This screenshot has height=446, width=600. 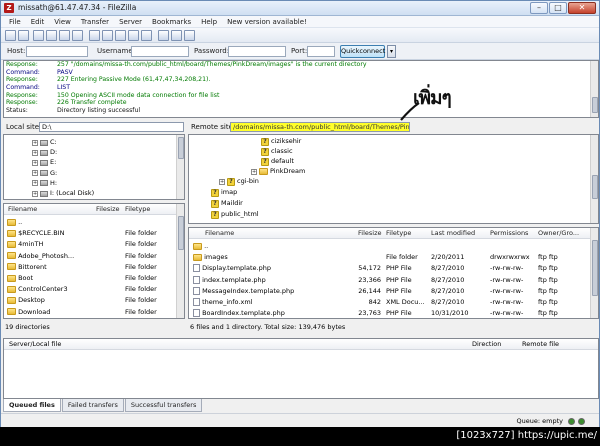 I want to click on local-col-filename: Filename, so click(x=22, y=209).